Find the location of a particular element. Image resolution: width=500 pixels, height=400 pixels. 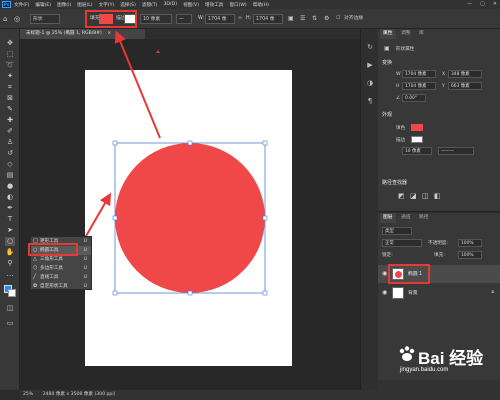

shape-kind-icon: ▣ is located at coordinates (387, 48).